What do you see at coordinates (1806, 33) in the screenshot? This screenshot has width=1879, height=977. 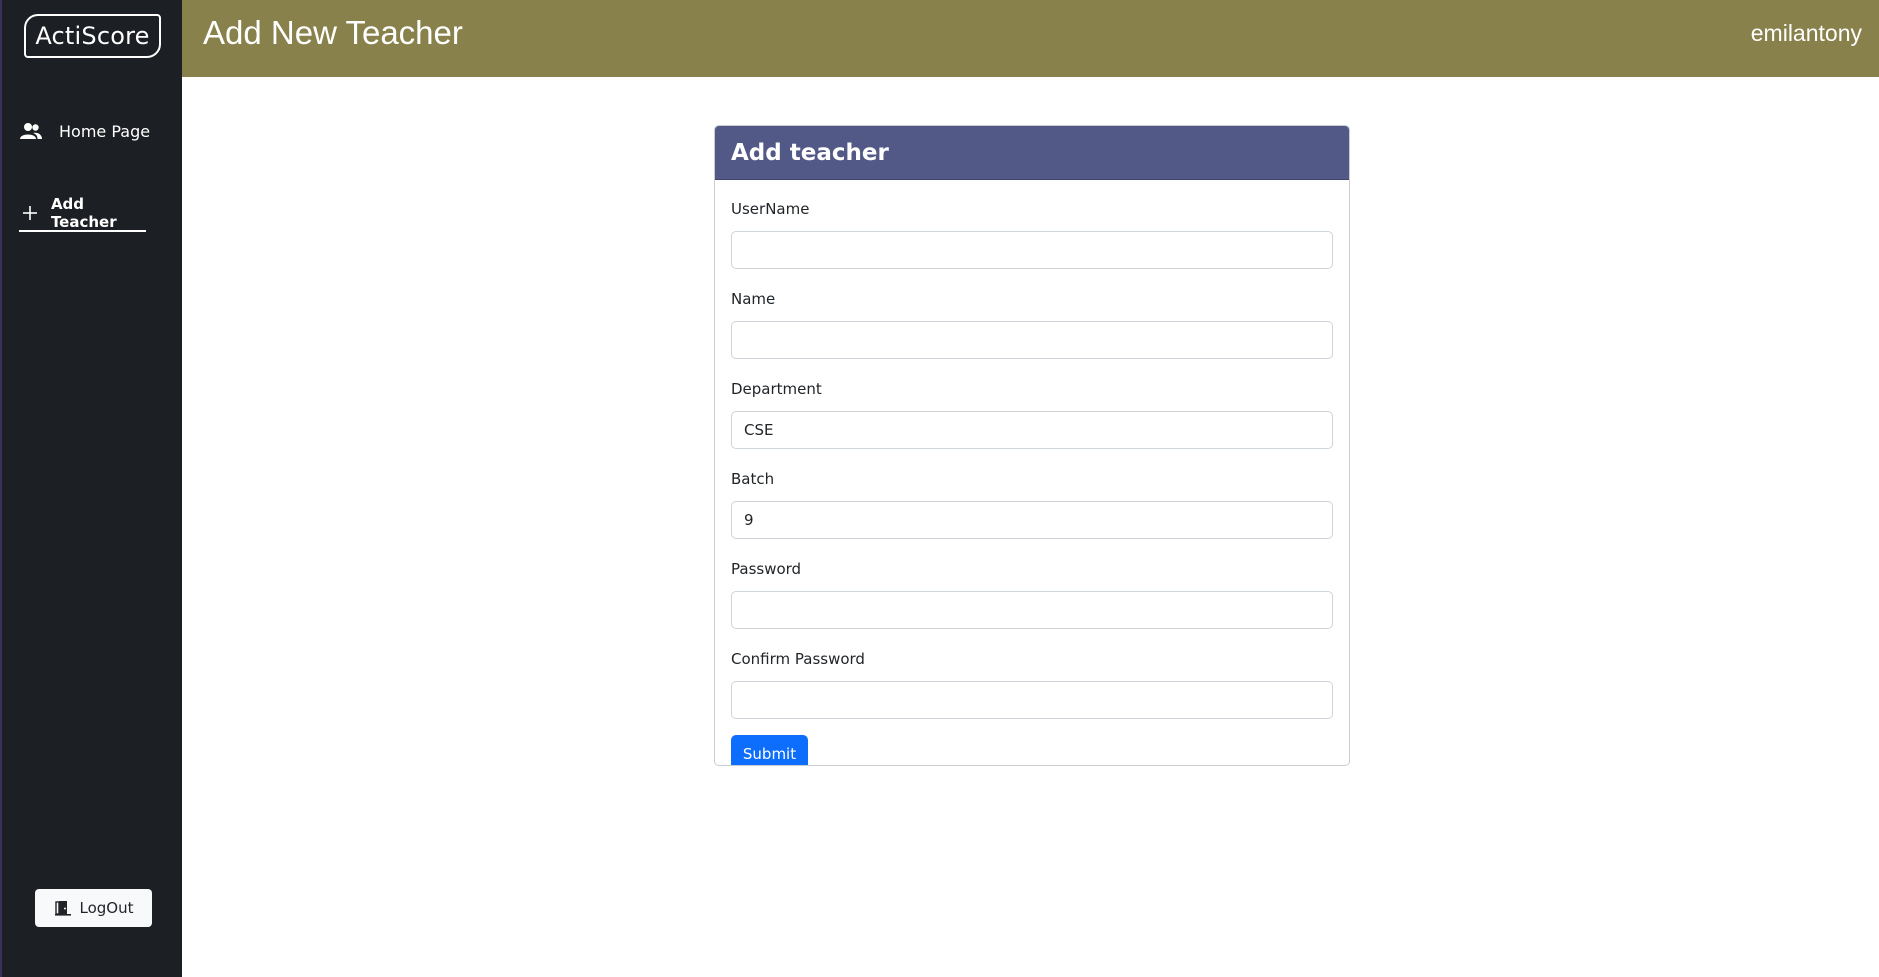 I see `username-label: emilantony` at bounding box center [1806, 33].